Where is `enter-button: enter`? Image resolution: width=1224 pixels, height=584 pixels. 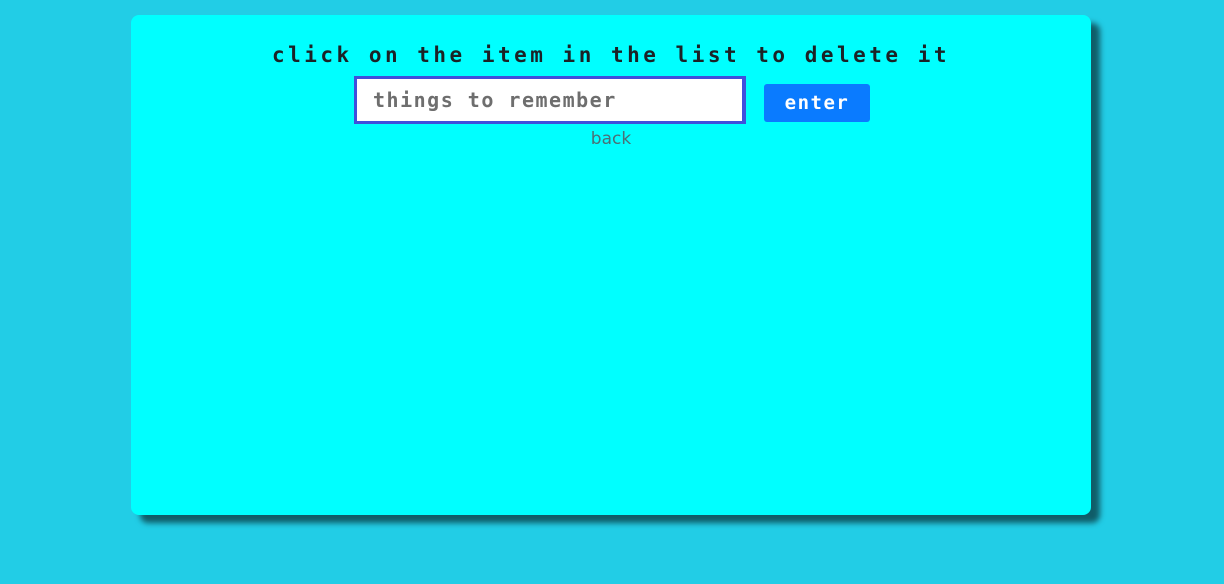
enter-button: enter is located at coordinates (817, 103).